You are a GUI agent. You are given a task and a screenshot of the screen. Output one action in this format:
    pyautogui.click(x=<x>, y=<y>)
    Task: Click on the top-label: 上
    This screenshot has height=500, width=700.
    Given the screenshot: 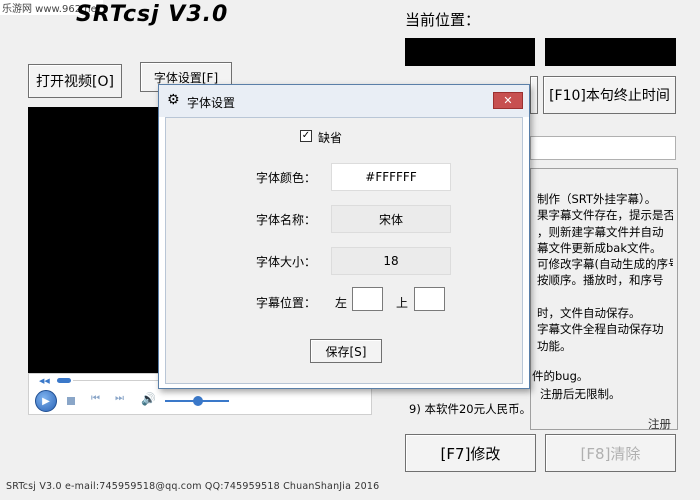 What is the action you would take?
    pyautogui.click(x=402, y=303)
    